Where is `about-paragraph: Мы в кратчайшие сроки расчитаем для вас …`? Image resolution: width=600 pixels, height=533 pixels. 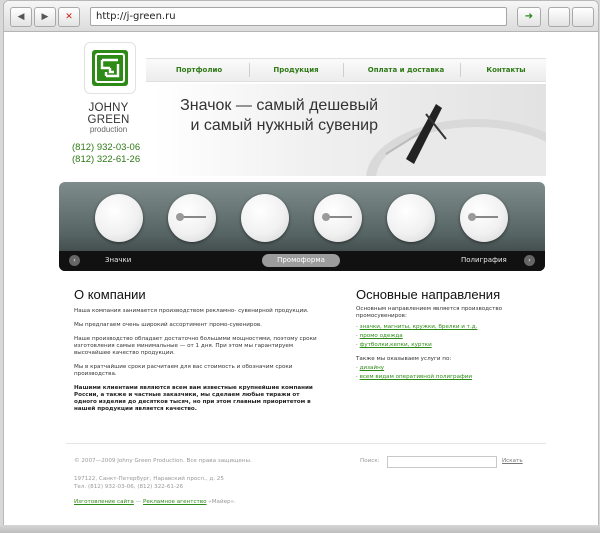 about-paragraph: Мы в кратчайшие сроки расчитаем для вас … is located at coordinates (183, 370).